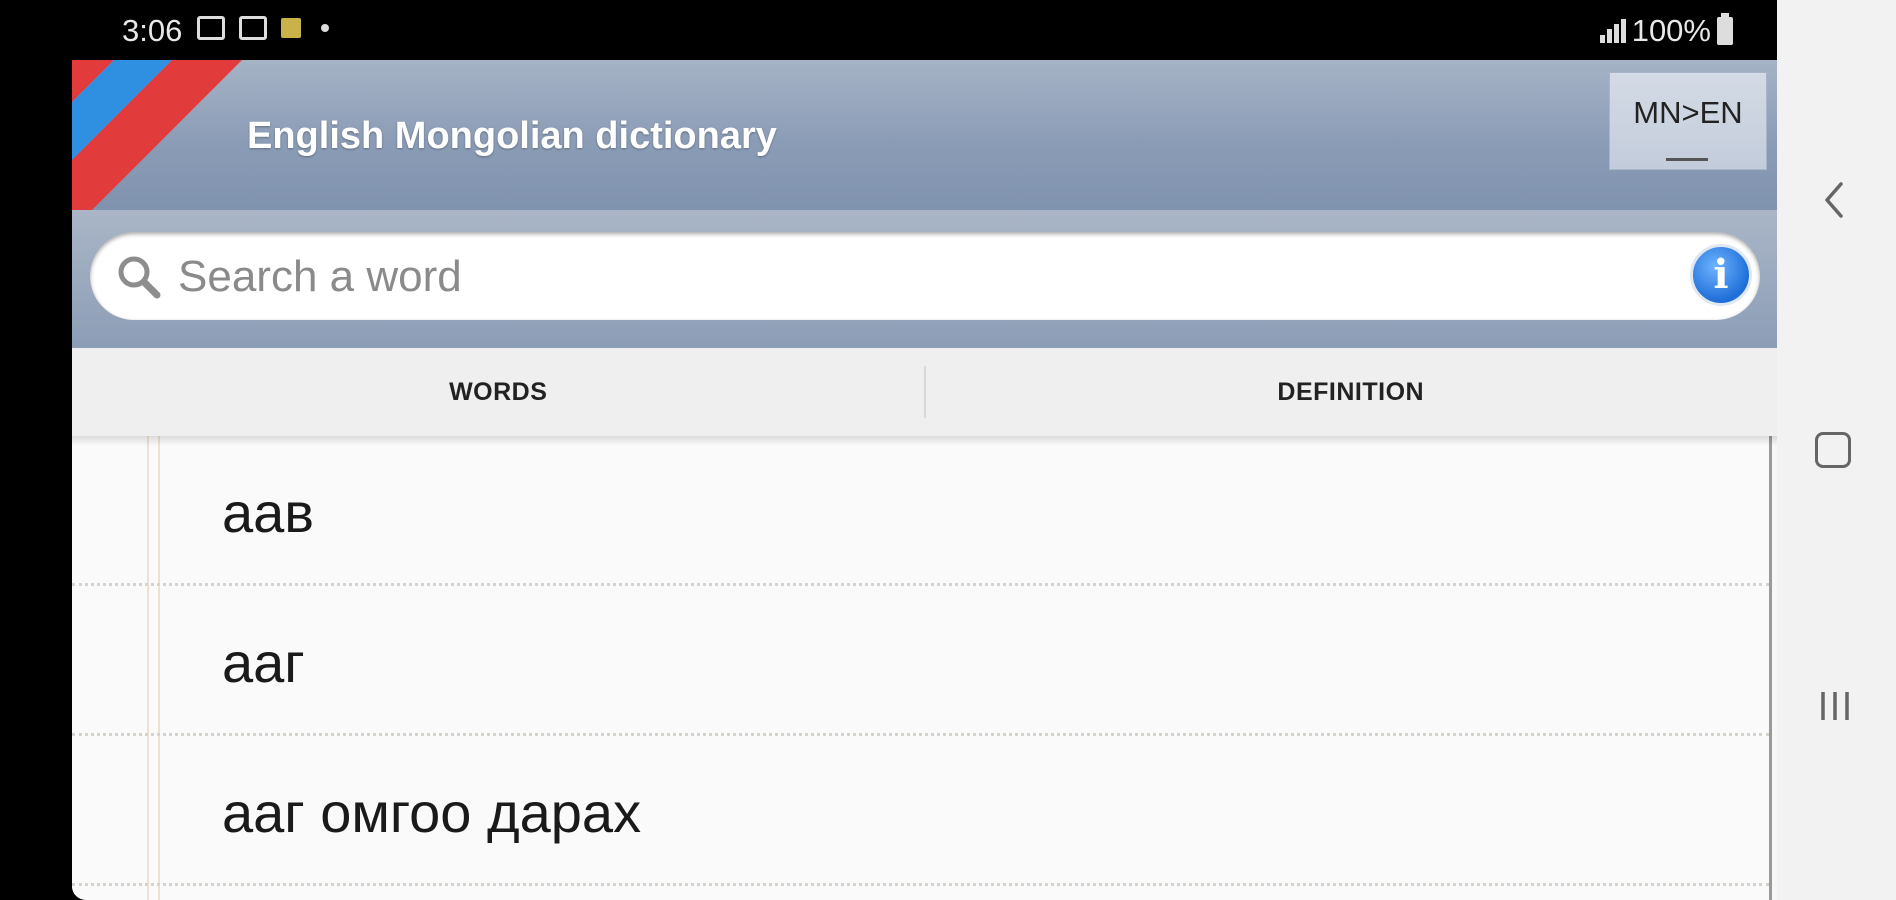 Image resolution: width=1896 pixels, height=900 pixels. What do you see at coordinates (253, 28) in the screenshot?
I see `ad-icon` at bounding box center [253, 28].